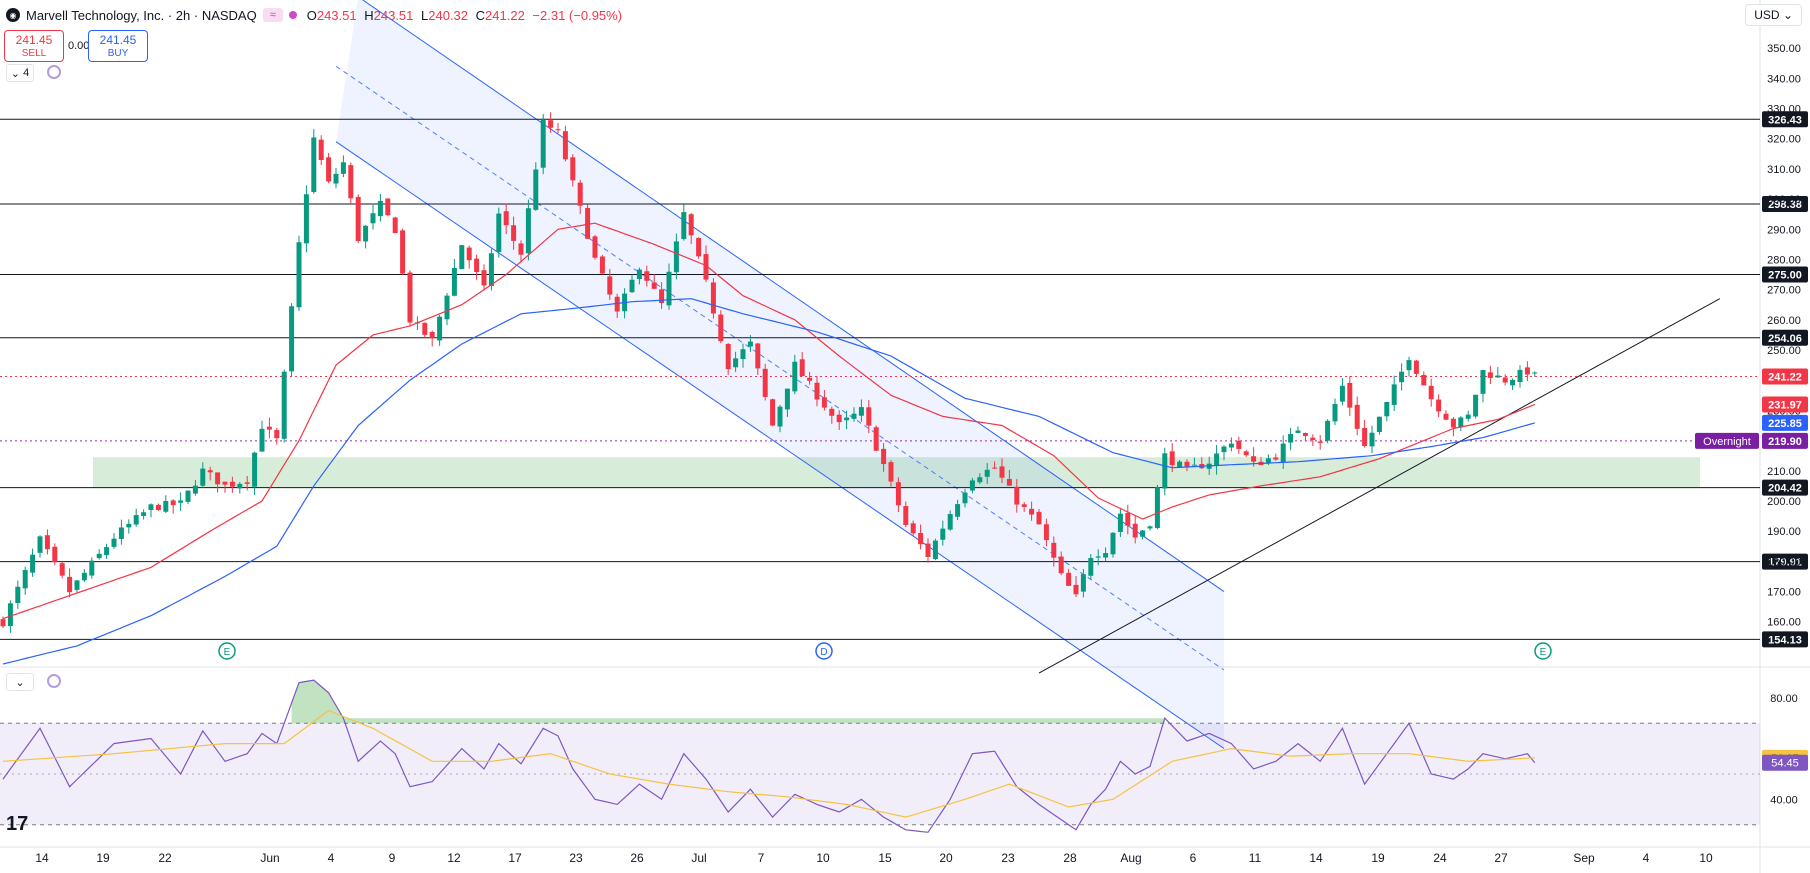 This screenshot has width=1810, height=873. What do you see at coordinates (885, 858) in the screenshot?
I see `time-axis-label: 15` at bounding box center [885, 858].